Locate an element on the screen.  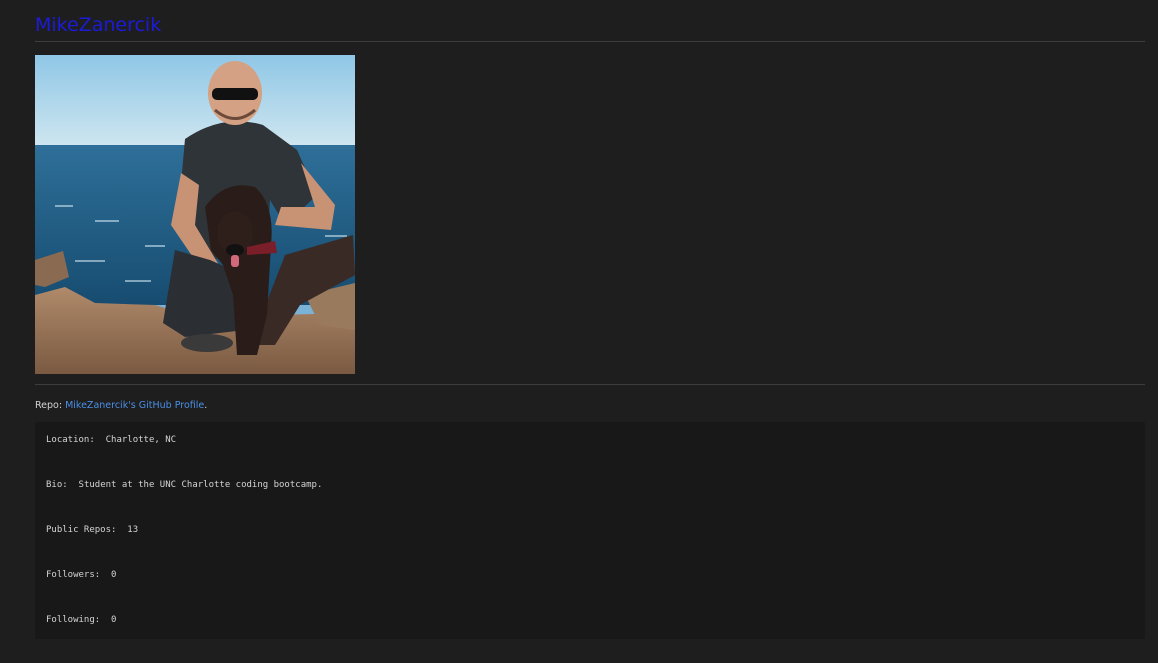
public-repos-row: Public Repos: 13 is located at coordinates (92, 530).